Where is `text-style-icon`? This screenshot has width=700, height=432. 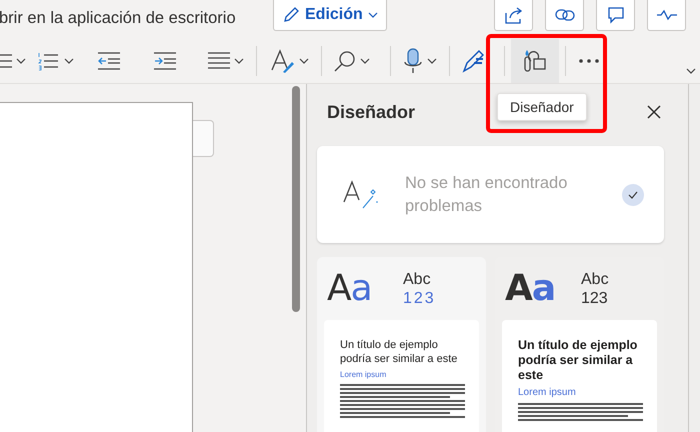 text-style-icon is located at coordinates (282, 61).